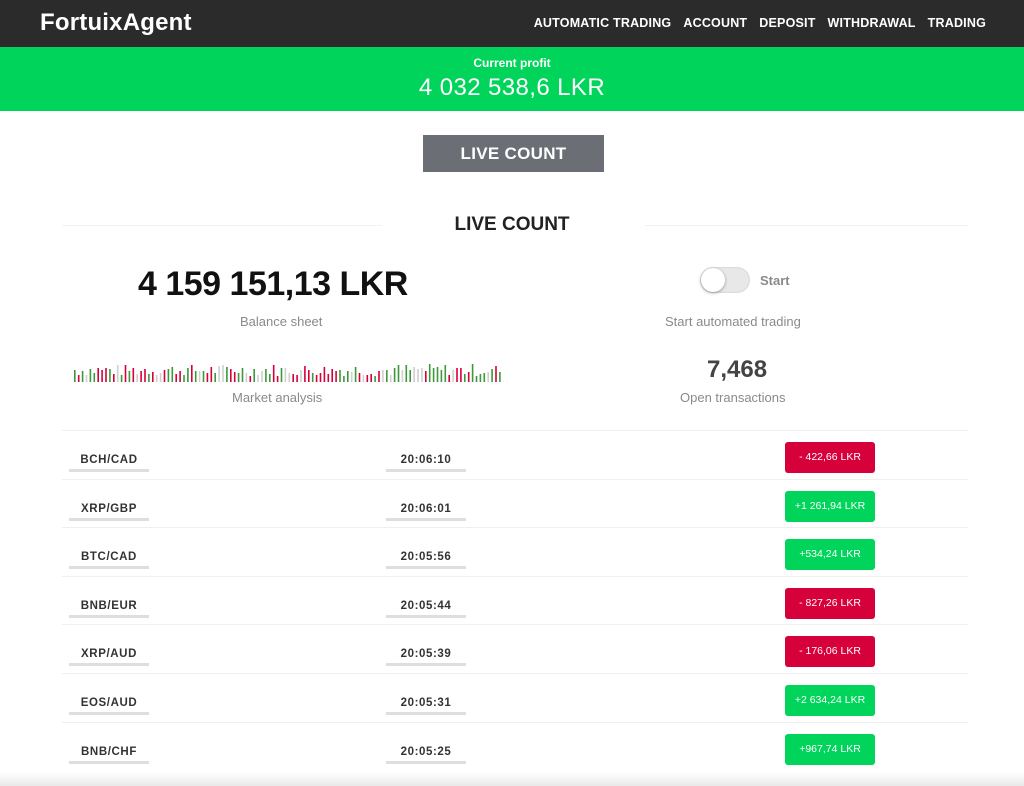 The height and width of the screenshot is (786, 1024). I want to click on trade-time: 20:05:39, so click(426, 655).